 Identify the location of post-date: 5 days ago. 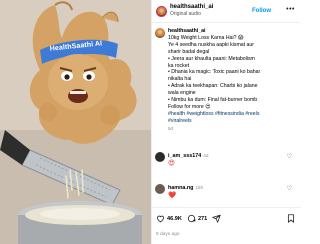
(168, 234).